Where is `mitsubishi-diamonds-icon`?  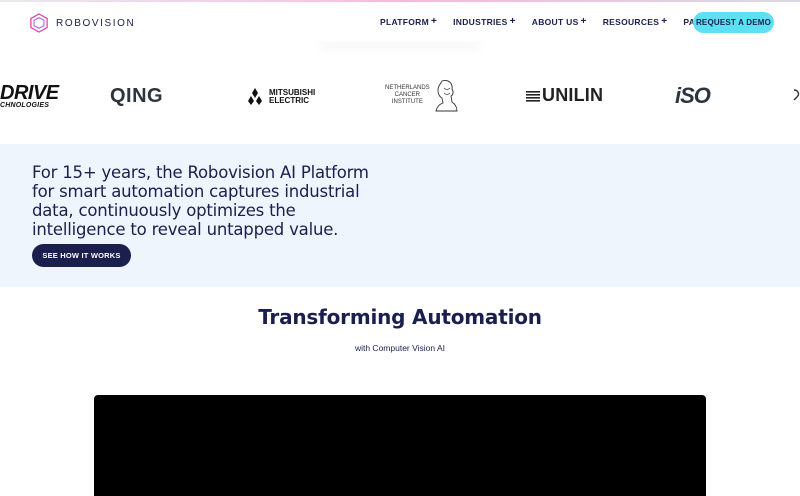 mitsubishi-diamonds-icon is located at coordinates (255, 96).